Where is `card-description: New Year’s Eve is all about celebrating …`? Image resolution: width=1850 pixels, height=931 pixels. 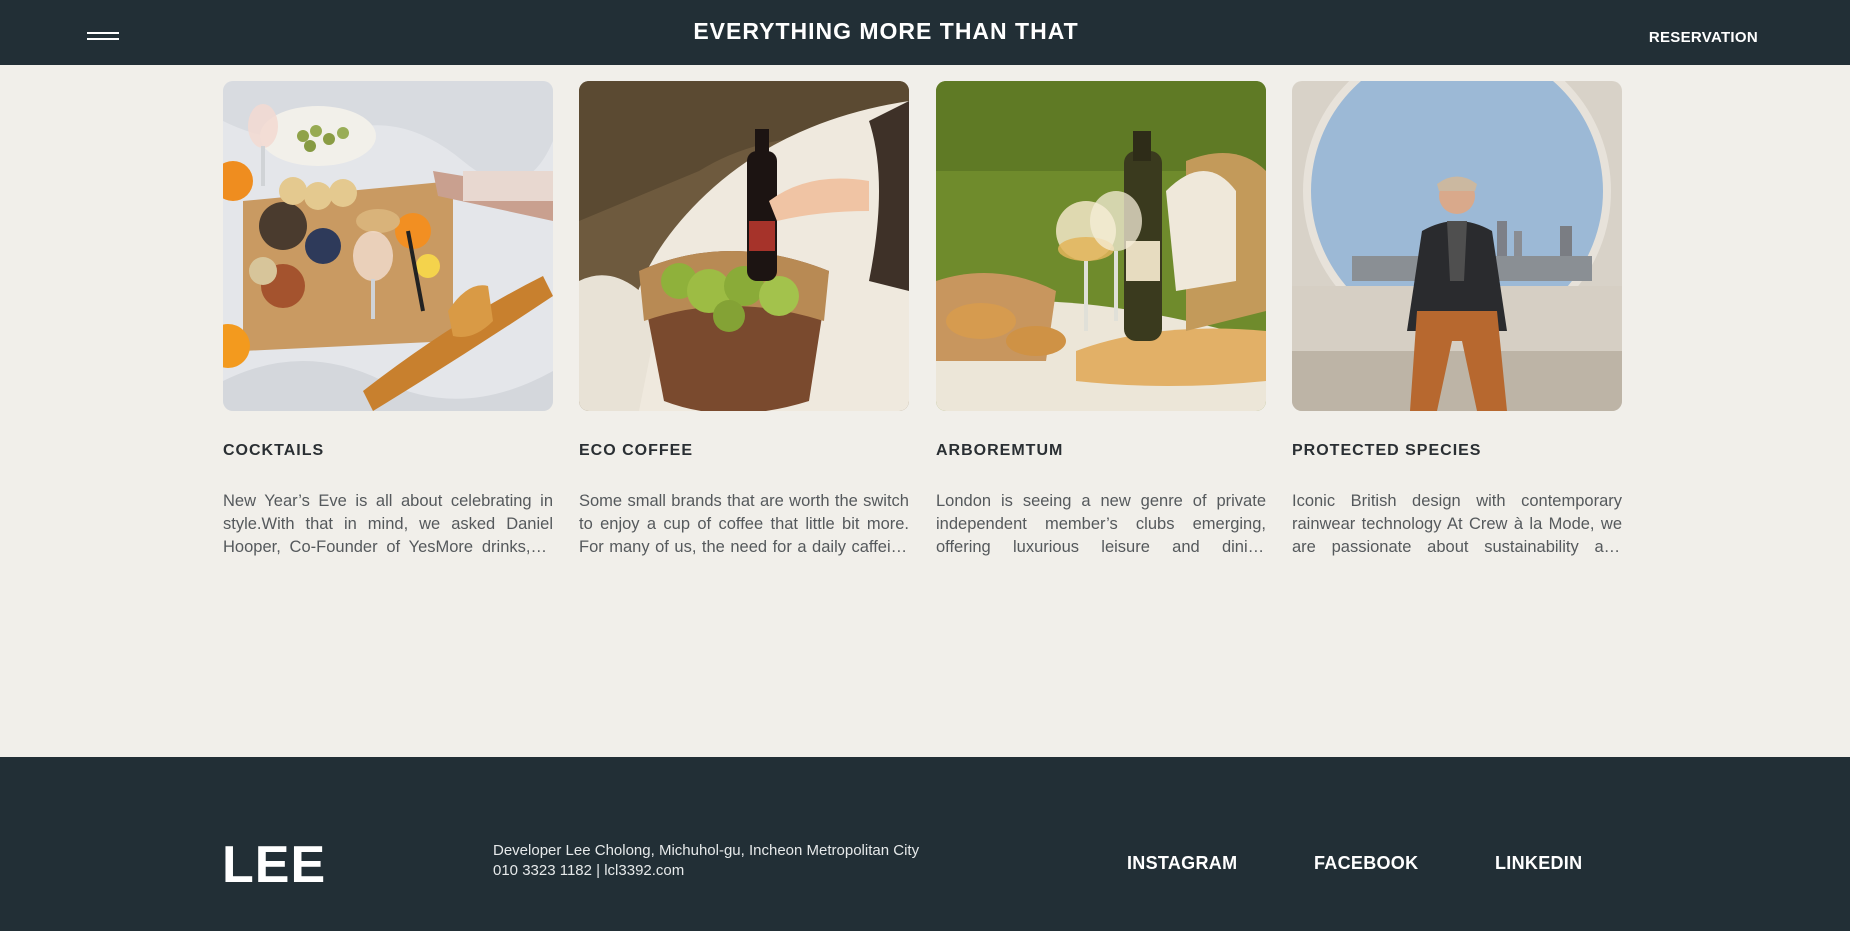
card-description: New Year’s Eve is all about celebrating … is located at coordinates (388, 524).